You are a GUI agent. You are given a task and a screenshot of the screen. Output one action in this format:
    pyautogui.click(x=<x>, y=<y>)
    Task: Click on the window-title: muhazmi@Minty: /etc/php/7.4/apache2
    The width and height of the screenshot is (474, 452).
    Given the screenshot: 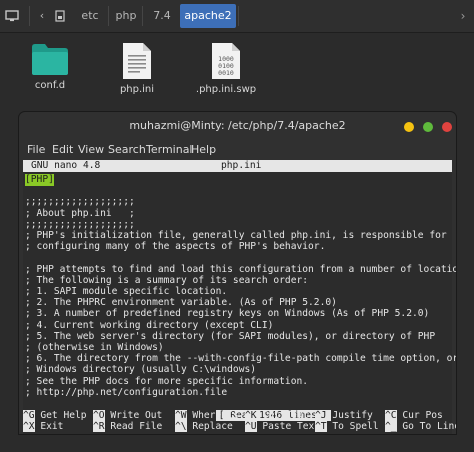 What is the action you would take?
    pyautogui.click(x=237, y=125)
    